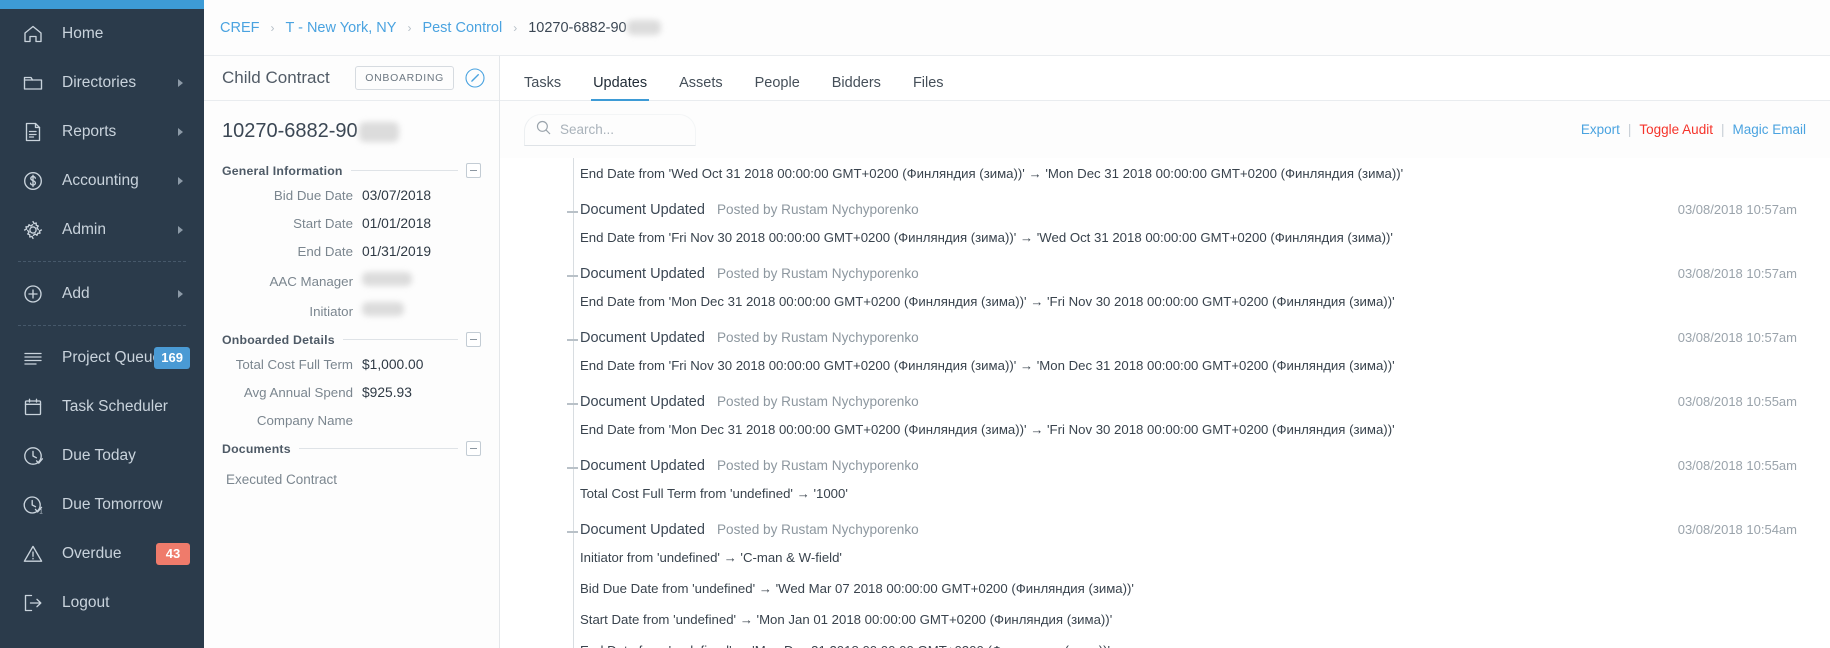  What do you see at coordinates (311, 281) in the screenshot?
I see `field-label: AAC Manager` at bounding box center [311, 281].